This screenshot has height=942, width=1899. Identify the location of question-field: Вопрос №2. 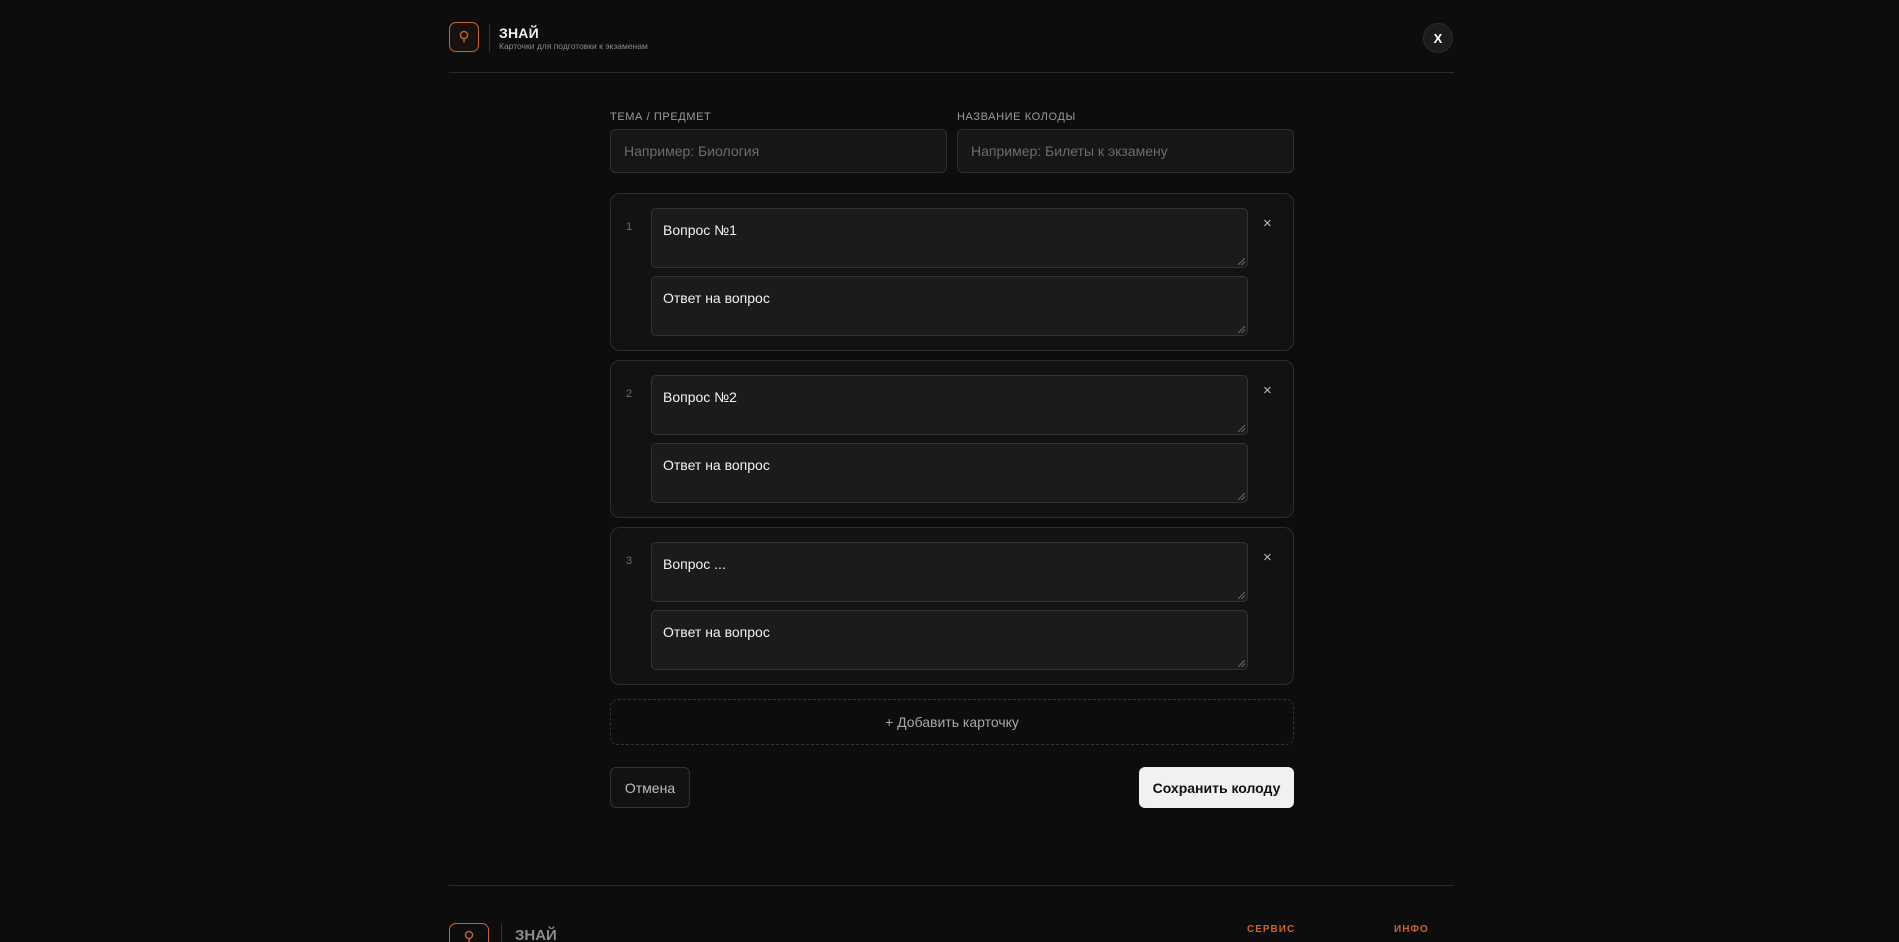
(949, 405).